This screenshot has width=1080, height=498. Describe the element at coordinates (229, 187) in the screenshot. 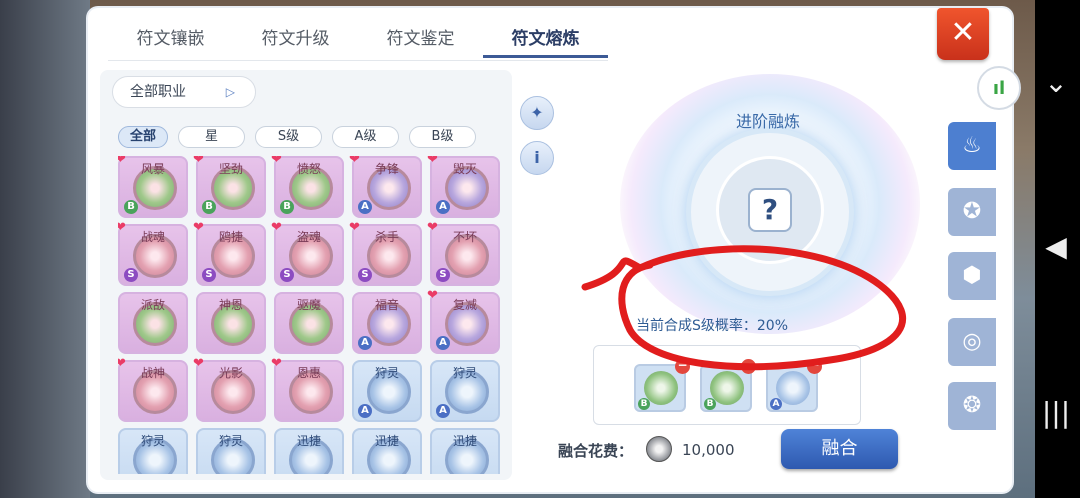

I see `rune-card: 坚劲 ❤ B` at that location.